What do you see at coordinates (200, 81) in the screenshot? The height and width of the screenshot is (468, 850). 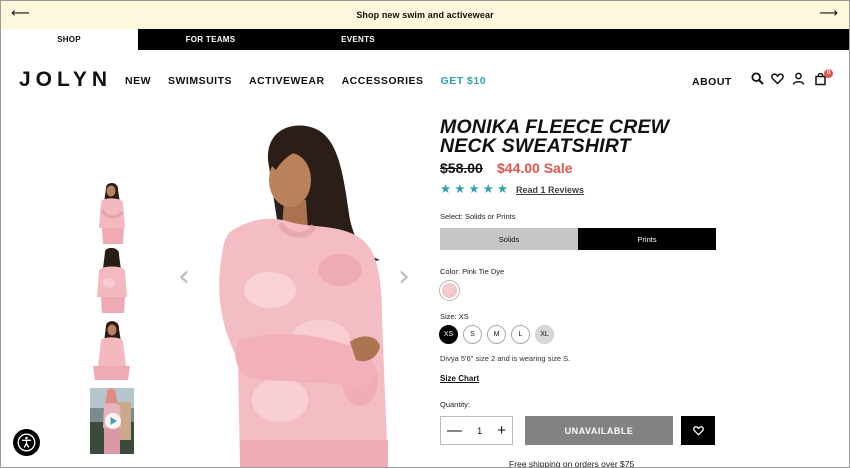 I see `nav-swimsuits: SWIMSUITS` at bounding box center [200, 81].